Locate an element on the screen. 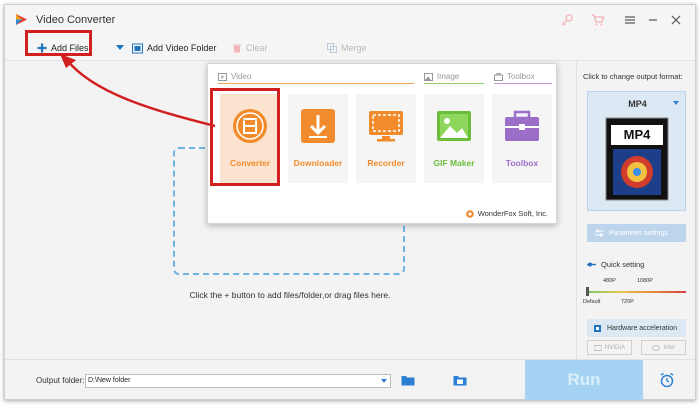  format-dropdown-icon is located at coordinates (676, 103).